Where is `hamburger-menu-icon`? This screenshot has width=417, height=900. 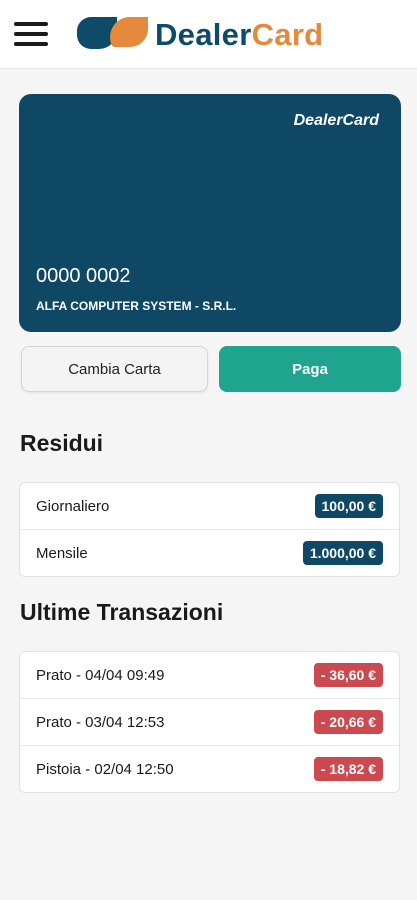 hamburger-menu-icon is located at coordinates (31, 34).